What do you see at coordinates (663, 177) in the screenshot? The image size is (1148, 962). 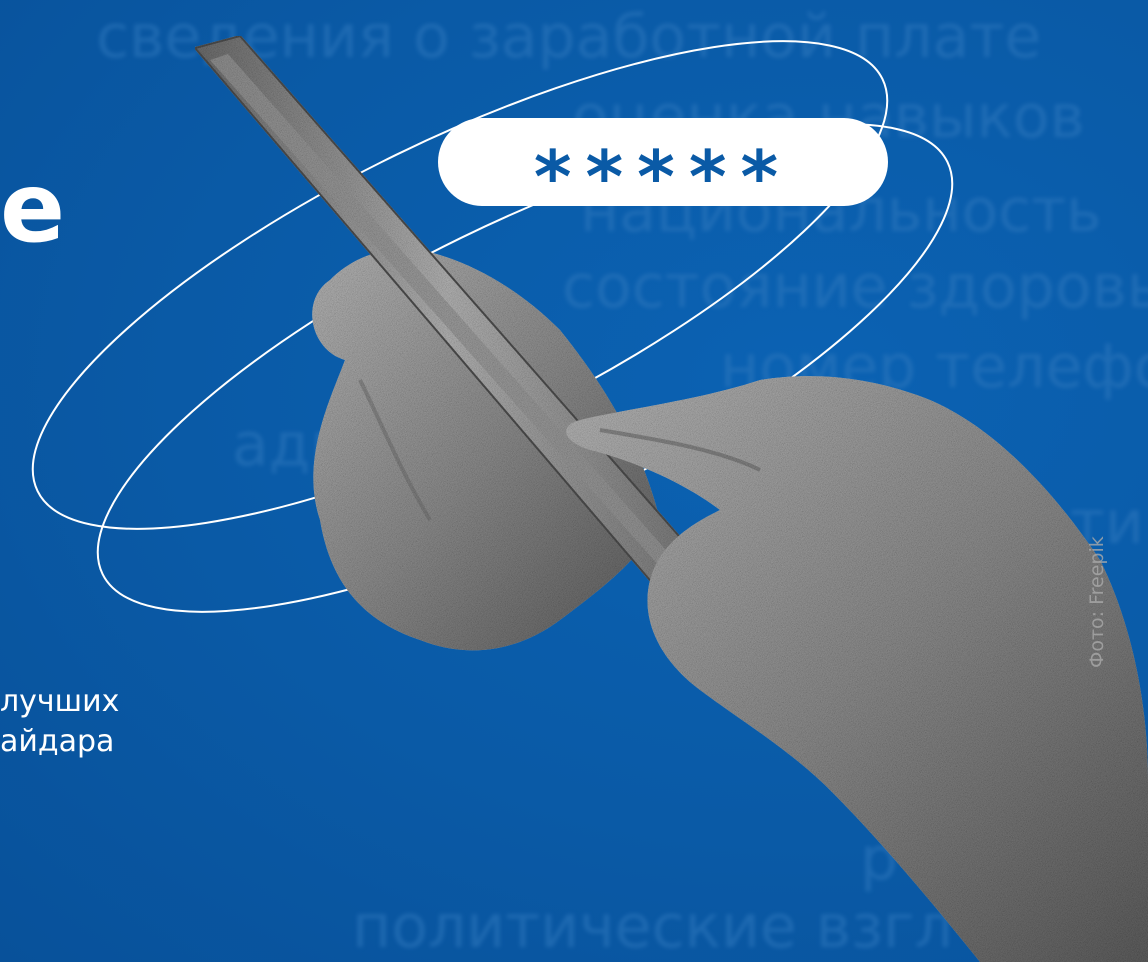 I see `password-mask: *****` at bounding box center [663, 177].